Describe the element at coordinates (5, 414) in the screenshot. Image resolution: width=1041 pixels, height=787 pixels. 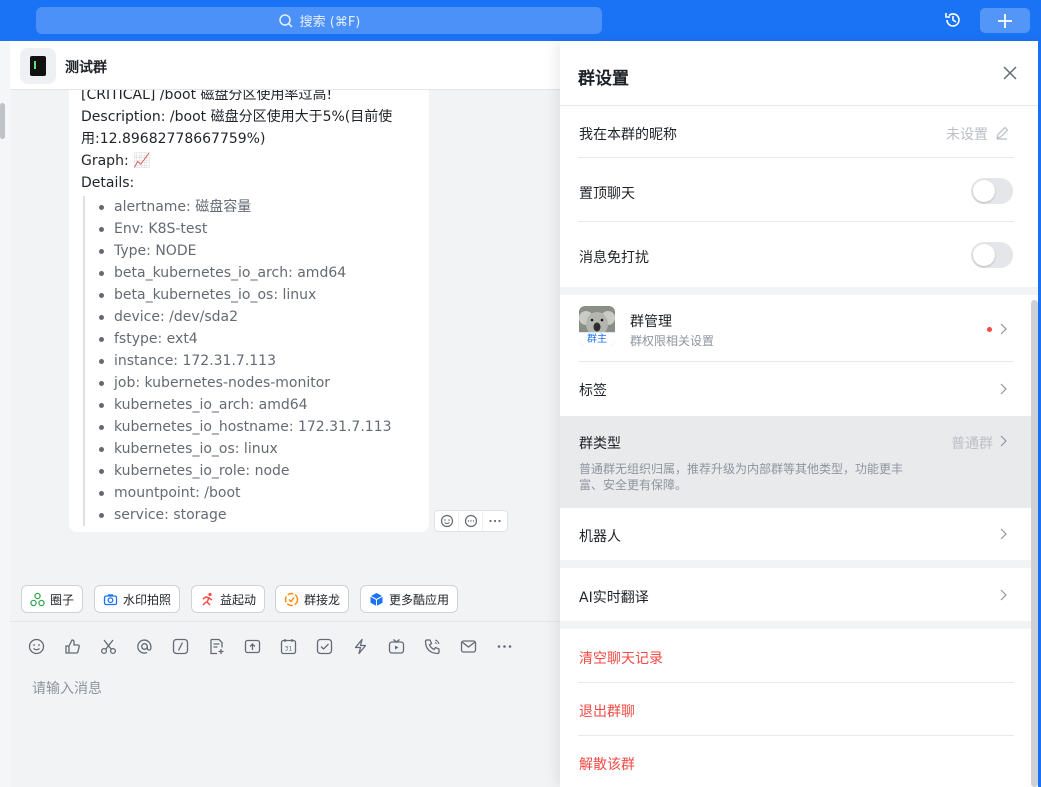
I see `left-edge` at that location.